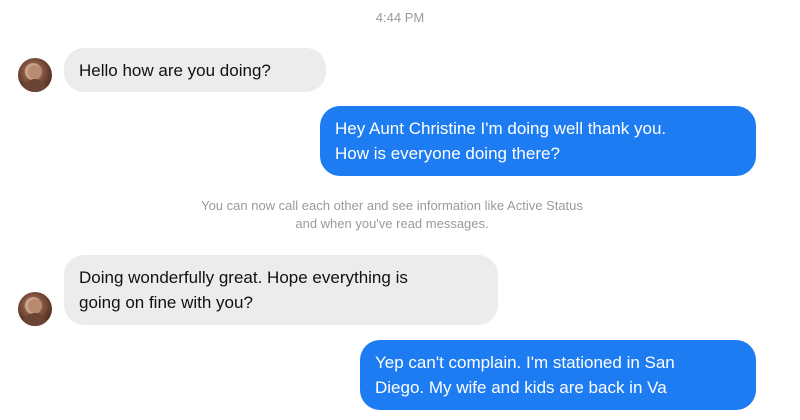  Describe the element at coordinates (400, 17) in the screenshot. I see `thread-timestamp: 4:44 PM` at that location.